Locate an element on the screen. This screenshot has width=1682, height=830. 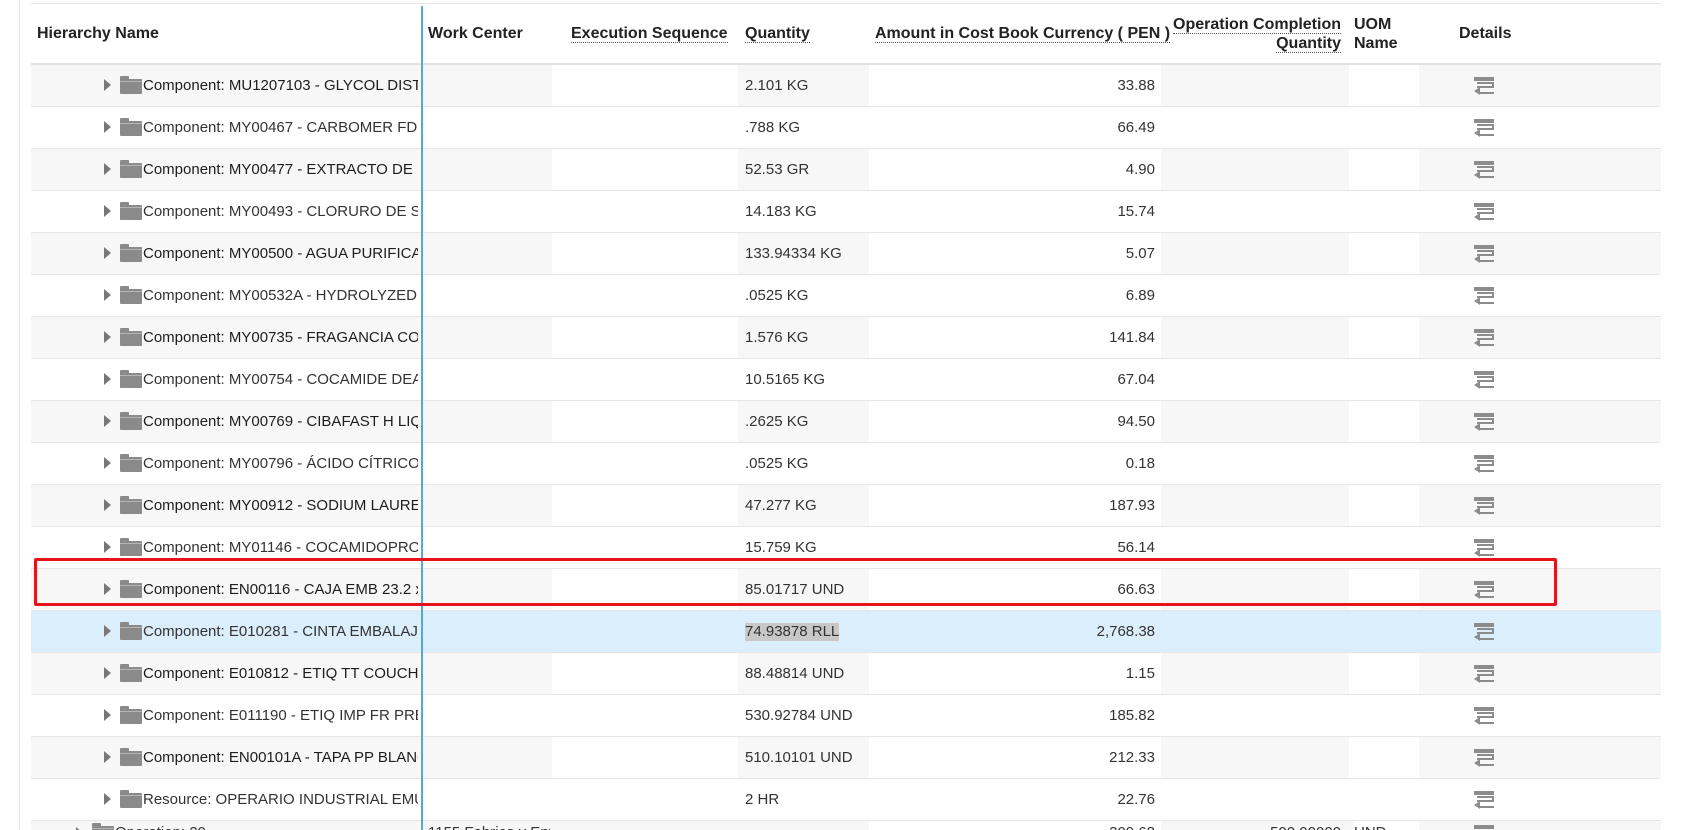
header-amount: Amount in Cost Book Currency ( PEN ) is located at coordinates (1023, 33).